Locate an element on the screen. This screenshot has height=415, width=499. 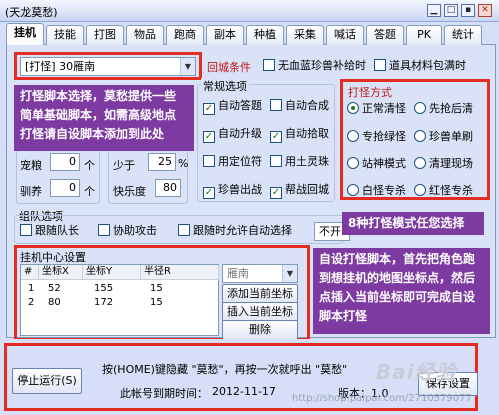
settings-icon: ▪ is located at coordinates (468, 10).